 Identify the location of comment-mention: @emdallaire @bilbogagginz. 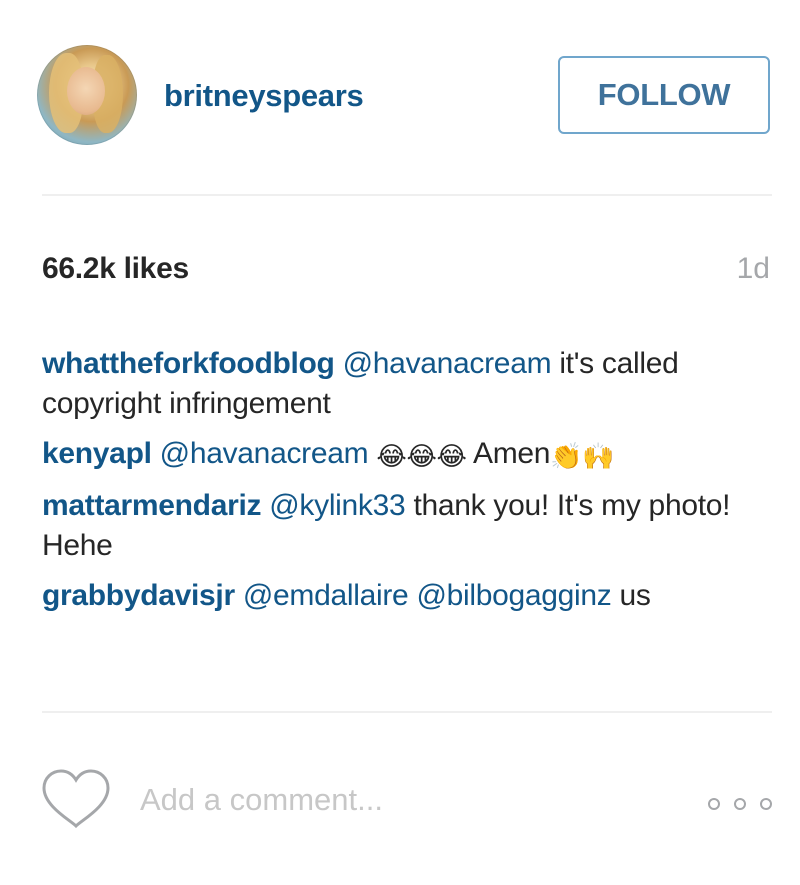
(427, 595).